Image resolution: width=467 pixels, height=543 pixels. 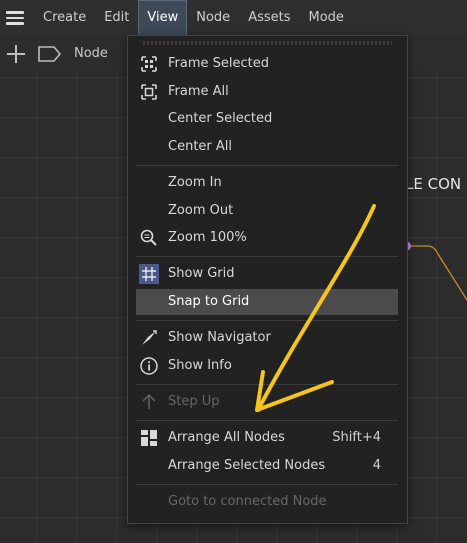 What do you see at coordinates (267, 302) in the screenshot?
I see `menu-item-snap-to-grid: Snap to Grid` at bounding box center [267, 302].